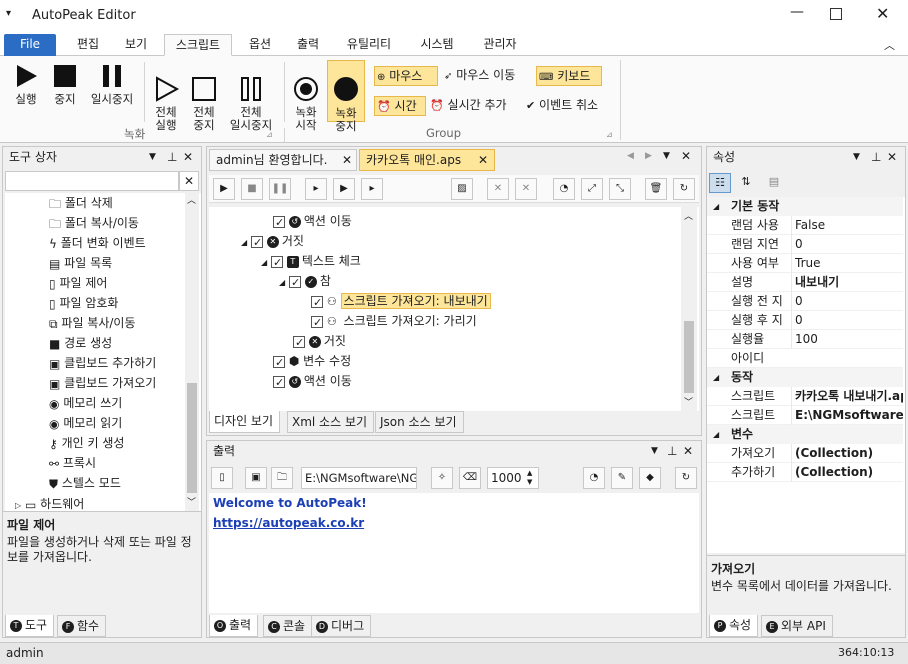 This screenshot has height=664, width=908. What do you see at coordinates (805, 225) in the screenshot?
I see `prop-random-use: 랜덤 사용 False` at bounding box center [805, 225].